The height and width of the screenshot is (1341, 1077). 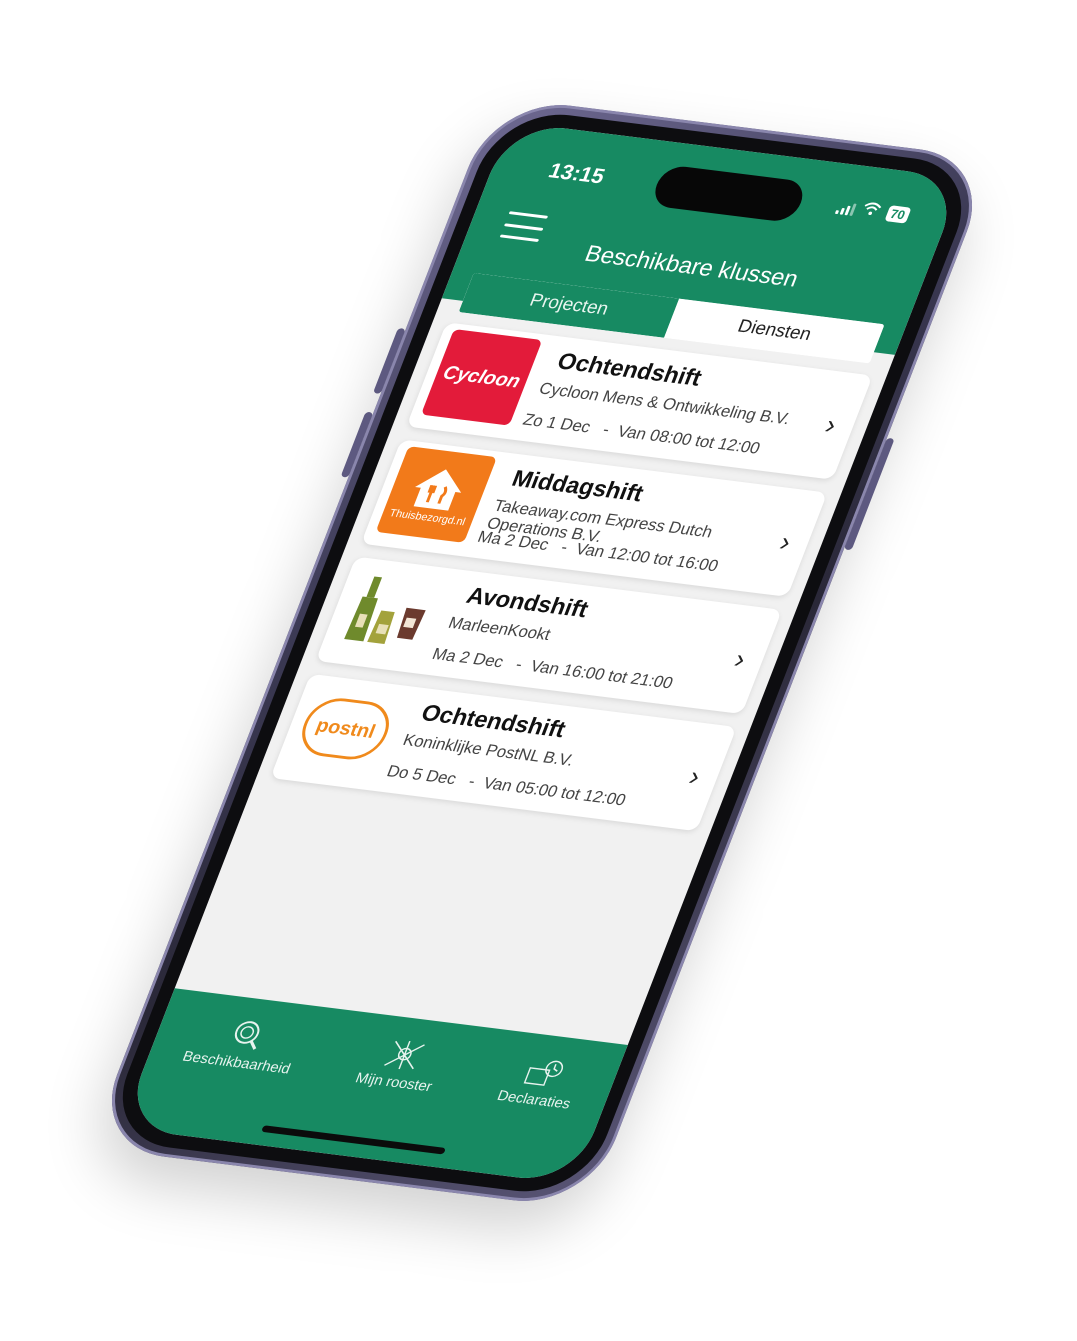 What do you see at coordinates (577, 173) in the screenshot?
I see `status-time: 13:15` at bounding box center [577, 173].